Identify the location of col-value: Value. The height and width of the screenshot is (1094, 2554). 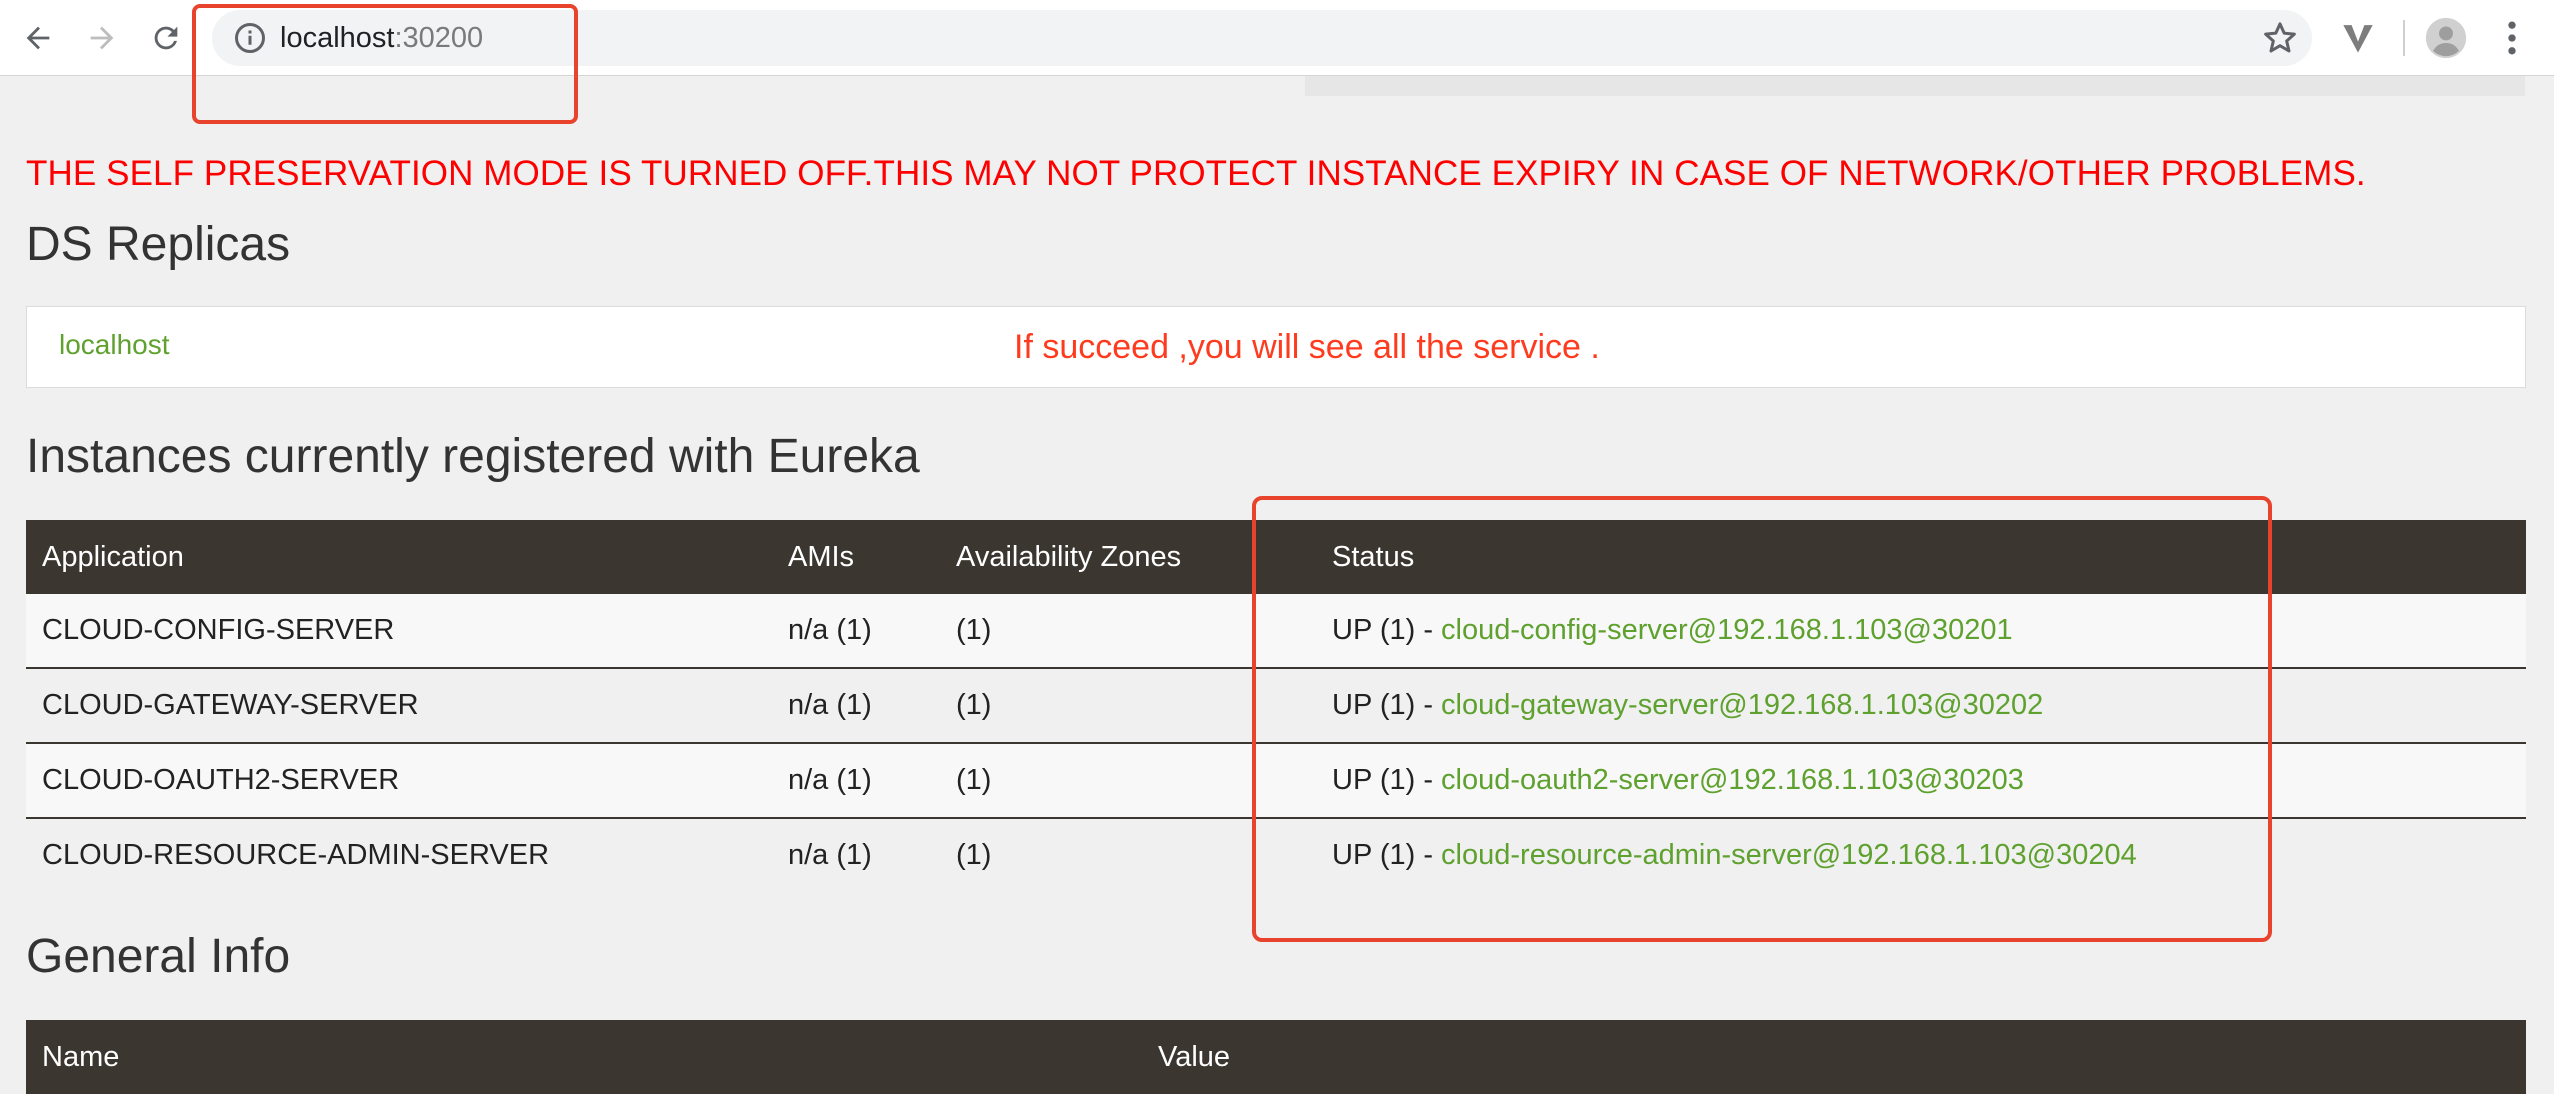
(1834, 1057).